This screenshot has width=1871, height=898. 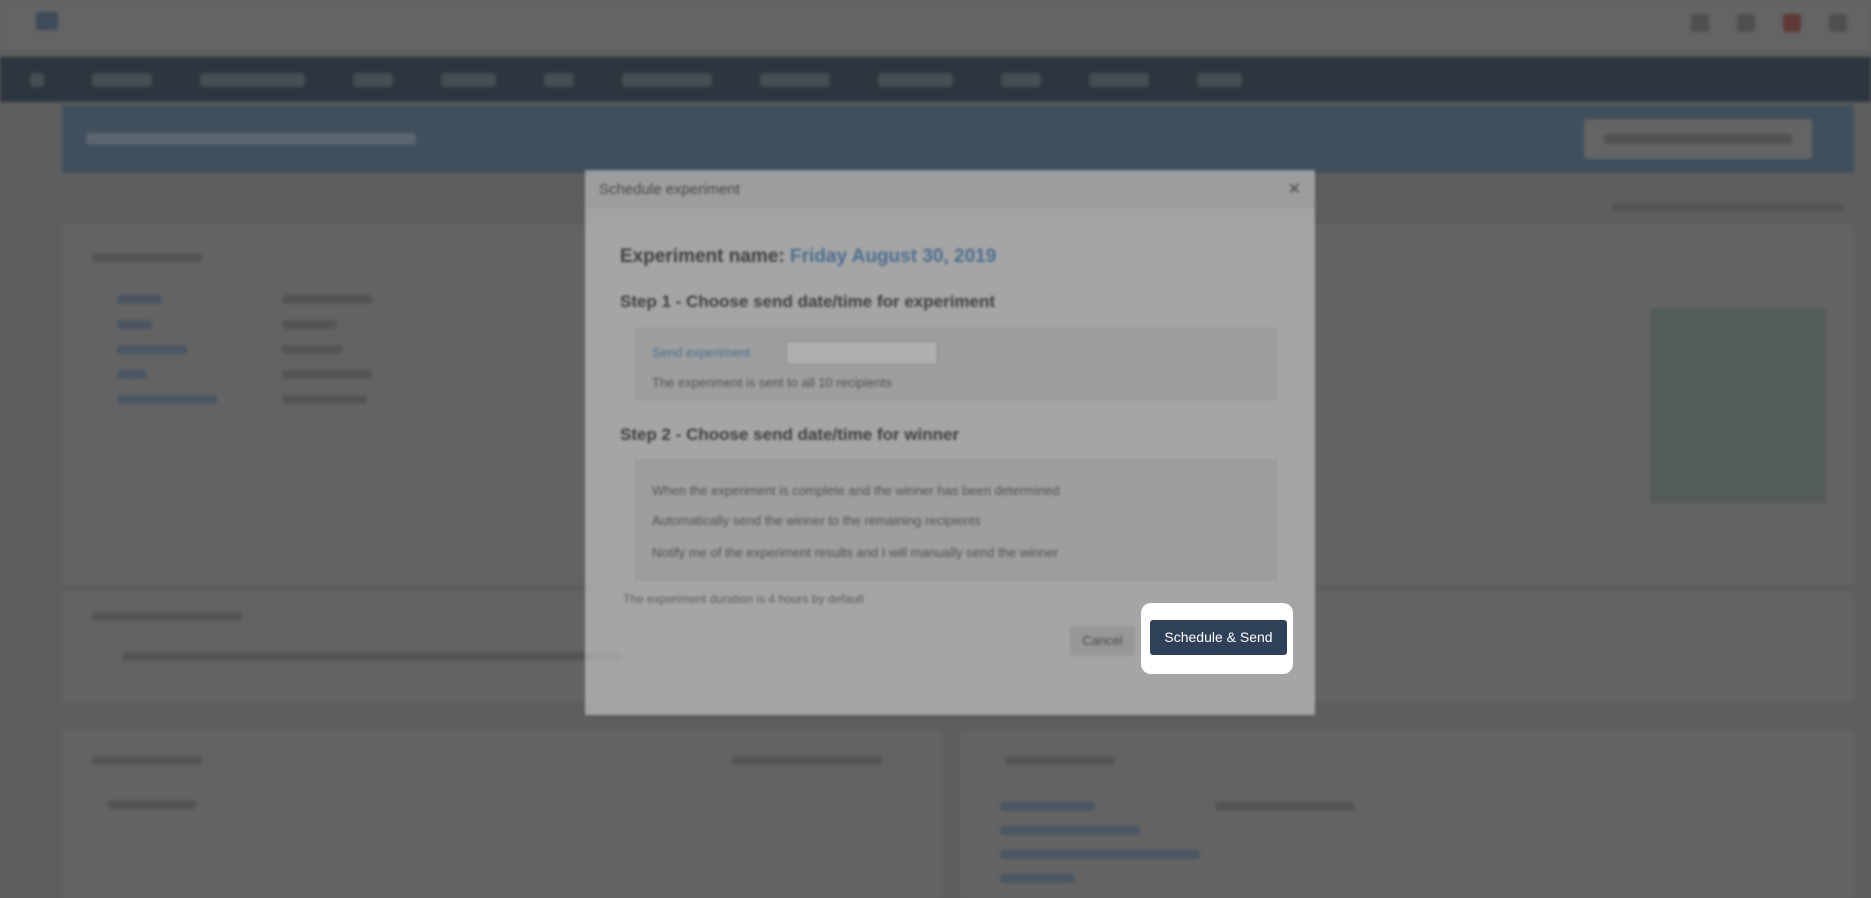 What do you see at coordinates (893, 256) in the screenshot?
I see `experiment-name-value: Friday August 30, 2019` at bounding box center [893, 256].